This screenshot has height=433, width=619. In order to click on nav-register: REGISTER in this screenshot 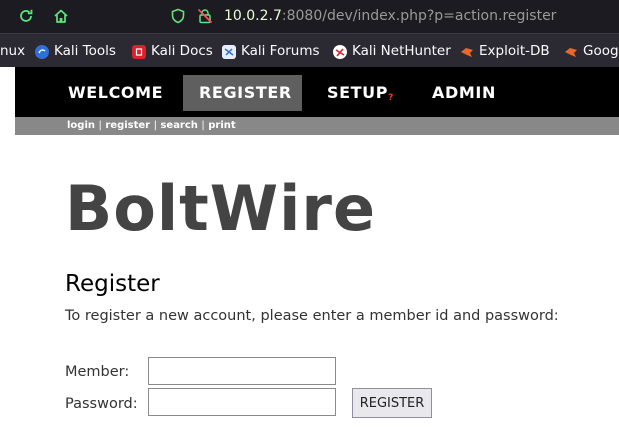, I will do `click(242, 93)`.